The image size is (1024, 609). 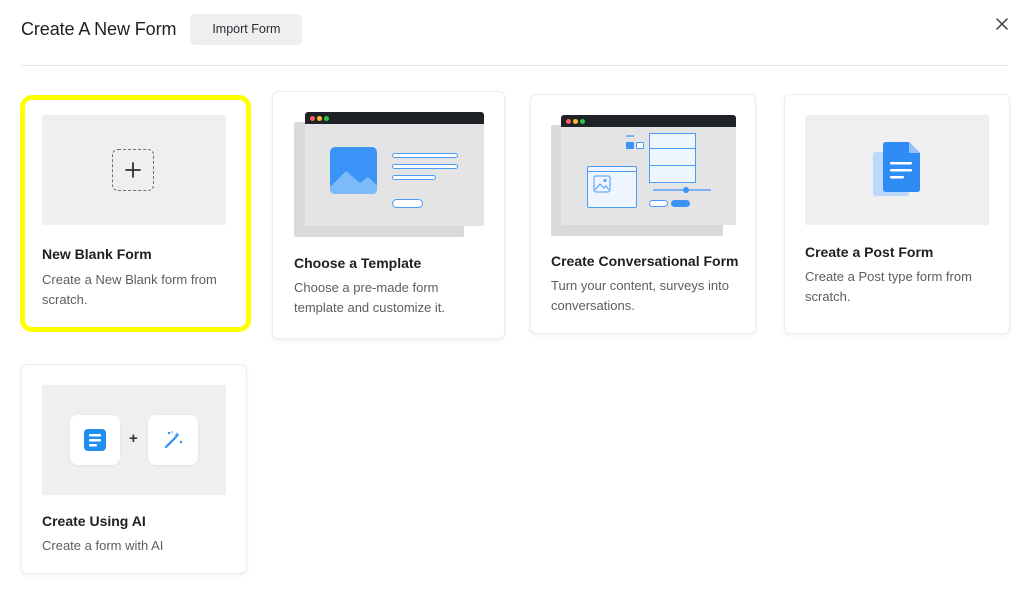 I want to click on blank-form-thumbnail, so click(x=134, y=170).